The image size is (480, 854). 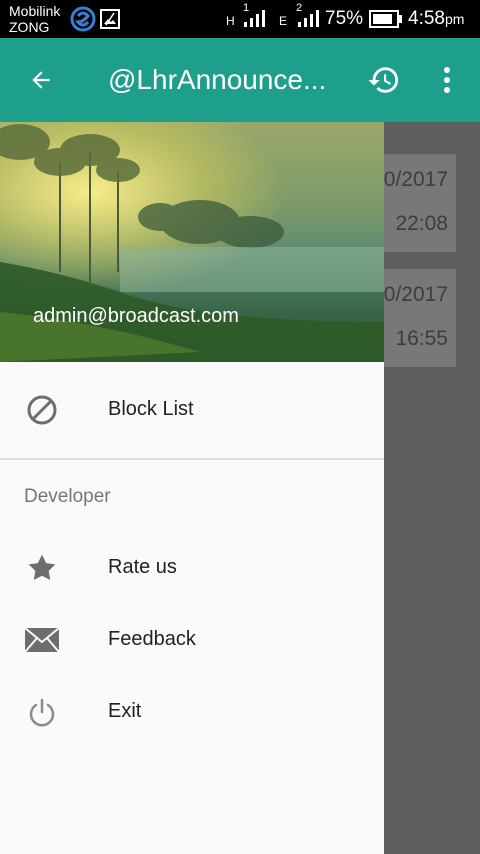 What do you see at coordinates (151, 409) in the screenshot?
I see `drawer-item-label: Block List` at bounding box center [151, 409].